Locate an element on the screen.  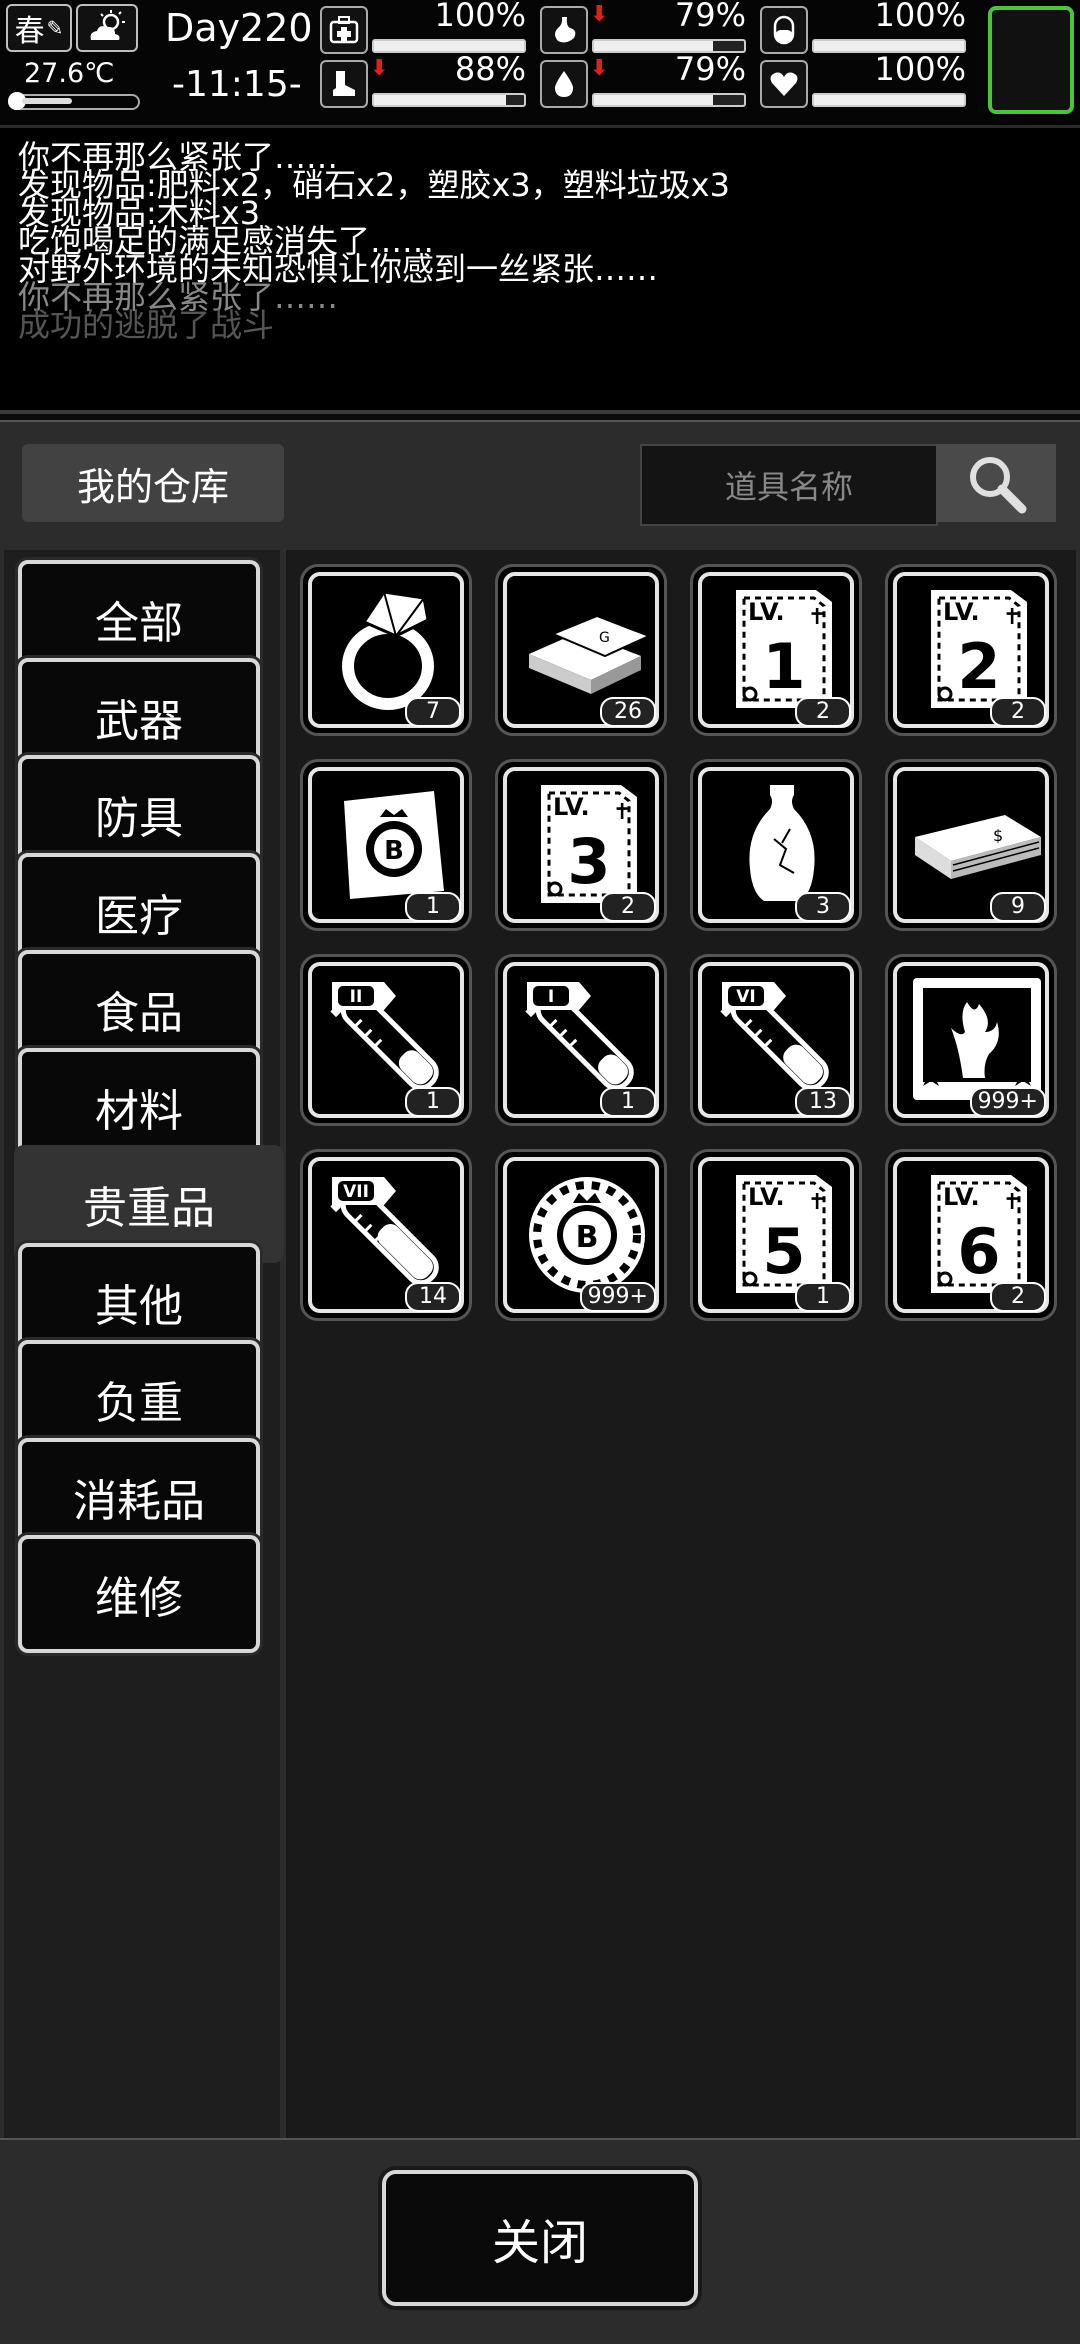
item-count: 7 is located at coordinates (433, 712).